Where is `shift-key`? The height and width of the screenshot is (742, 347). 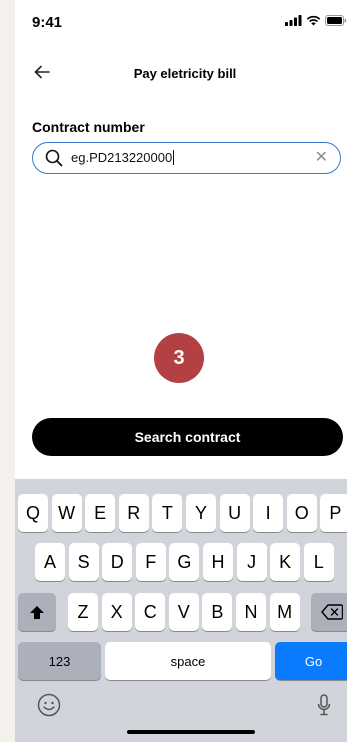 shift-key is located at coordinates (37, 612).